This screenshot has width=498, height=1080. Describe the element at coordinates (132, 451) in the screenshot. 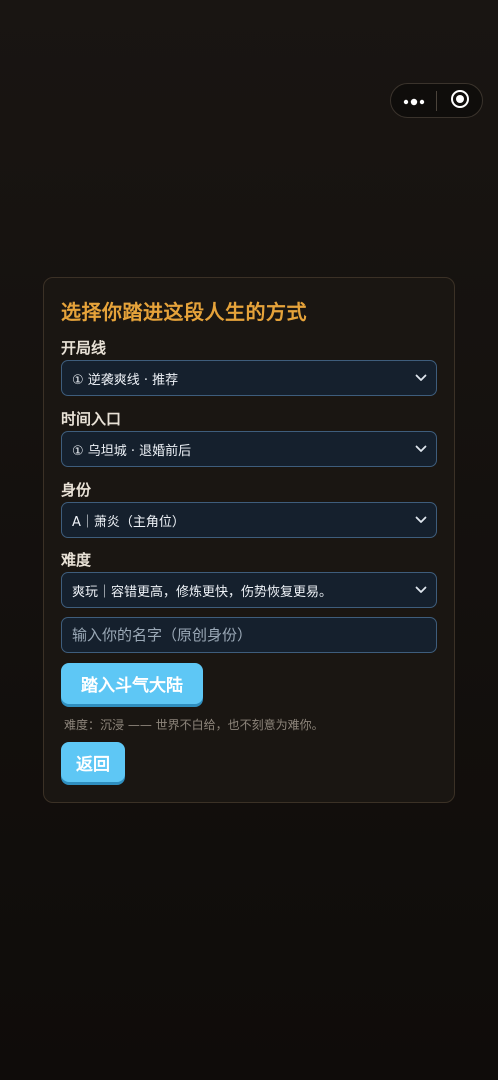

I see `time-entry-value: ① 乌坦城 · 退婚前后` at that location.